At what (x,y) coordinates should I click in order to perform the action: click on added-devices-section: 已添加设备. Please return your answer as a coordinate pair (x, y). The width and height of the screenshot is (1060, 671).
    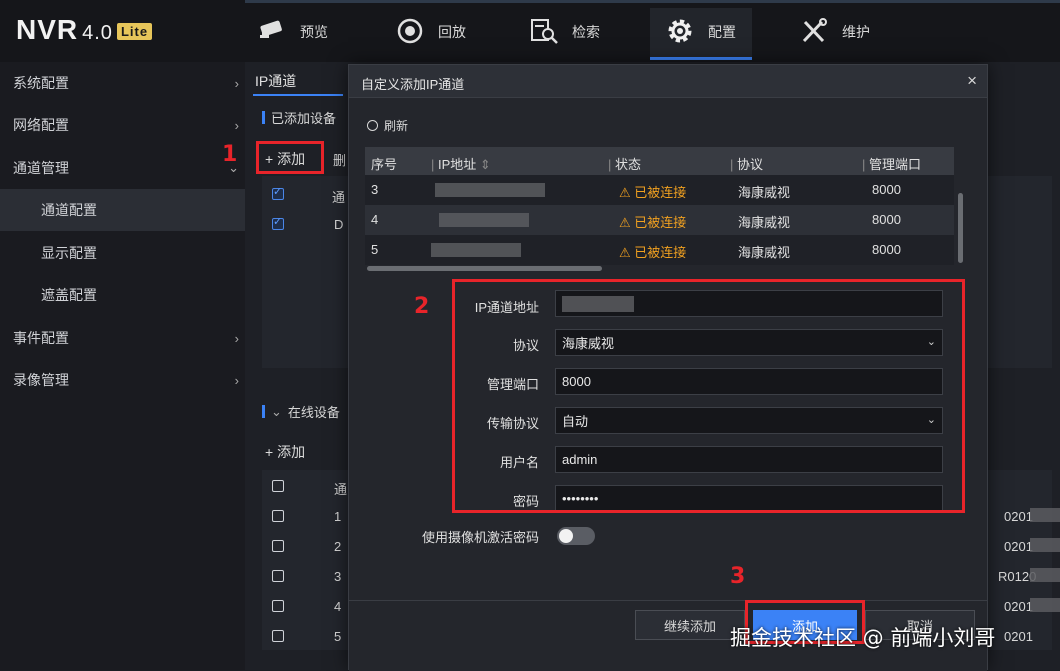
    Looking at the image, I should click on (299, 117).